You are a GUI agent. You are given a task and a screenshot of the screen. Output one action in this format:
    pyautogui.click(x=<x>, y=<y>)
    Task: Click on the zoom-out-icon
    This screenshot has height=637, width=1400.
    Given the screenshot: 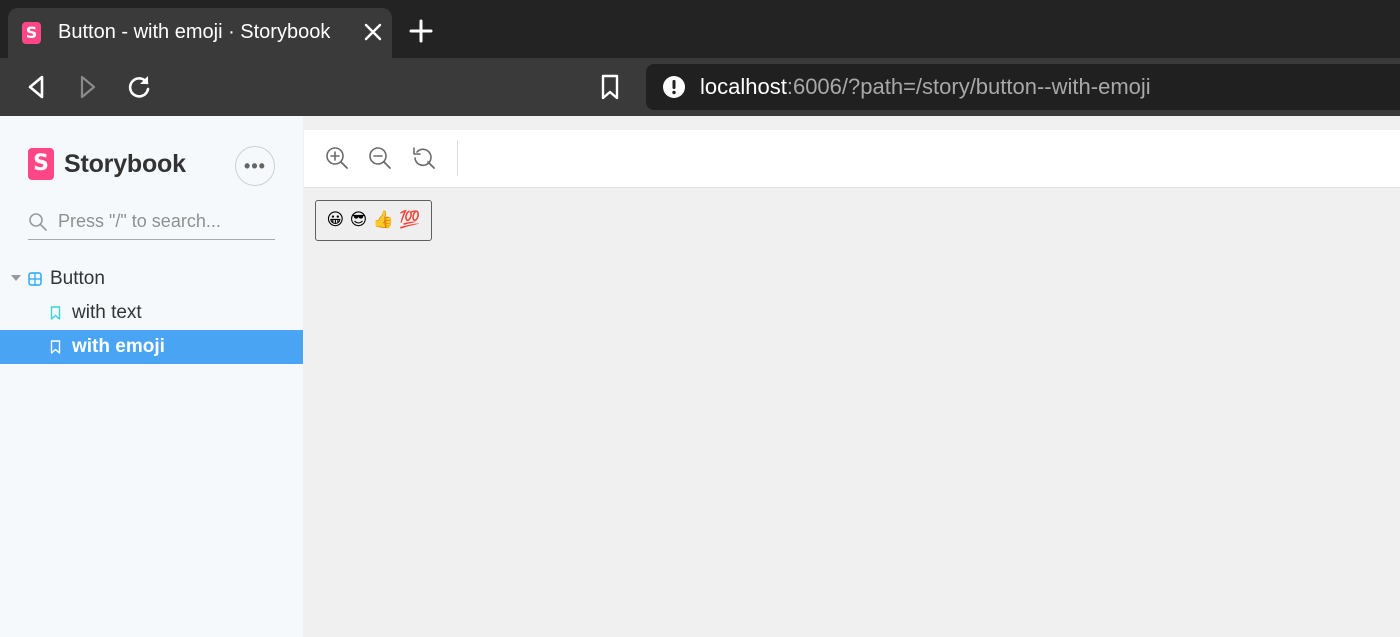 What is the action you would take?
    pyautogui.click(x=380, y=158)
    